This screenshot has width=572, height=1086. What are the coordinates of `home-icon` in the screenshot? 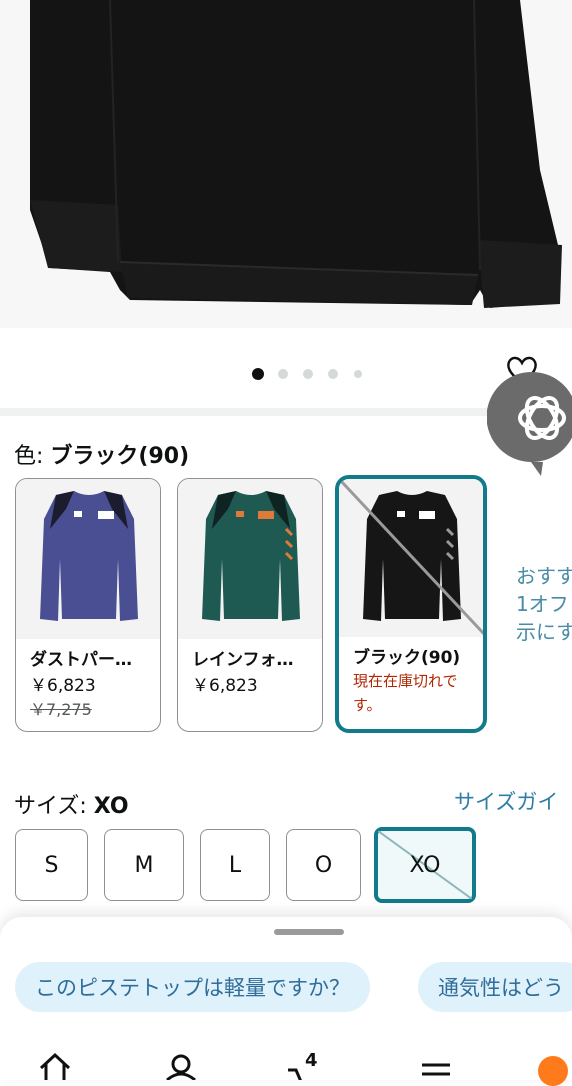 It's located at (55, 1067).